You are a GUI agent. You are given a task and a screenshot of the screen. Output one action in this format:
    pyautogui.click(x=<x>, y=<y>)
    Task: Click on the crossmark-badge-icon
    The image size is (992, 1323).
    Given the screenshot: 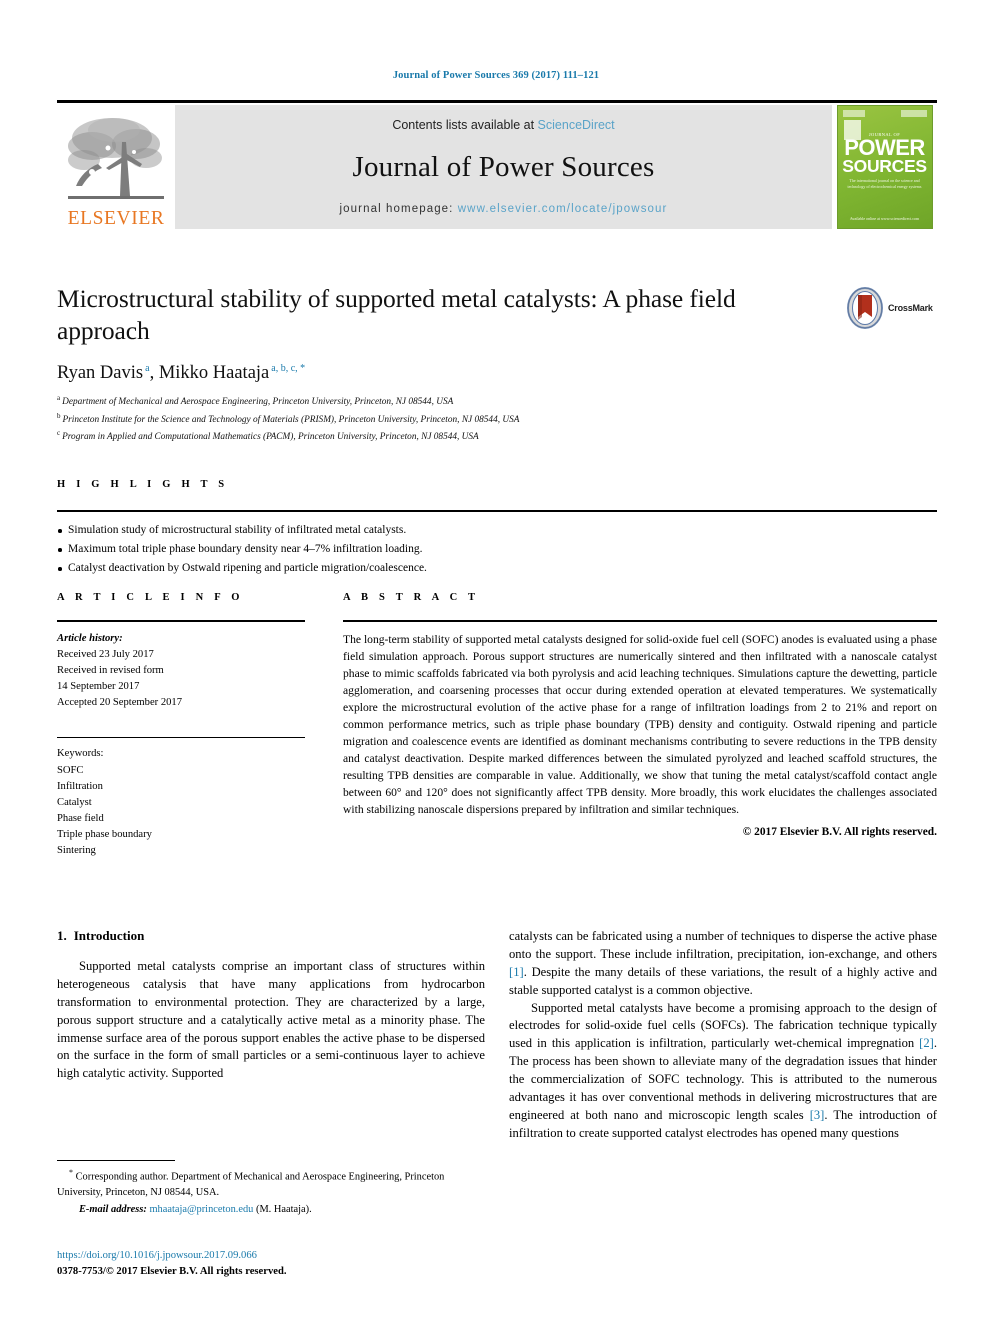 What is the action you would take?
    pyautogui.click(x=865, y=308)
    